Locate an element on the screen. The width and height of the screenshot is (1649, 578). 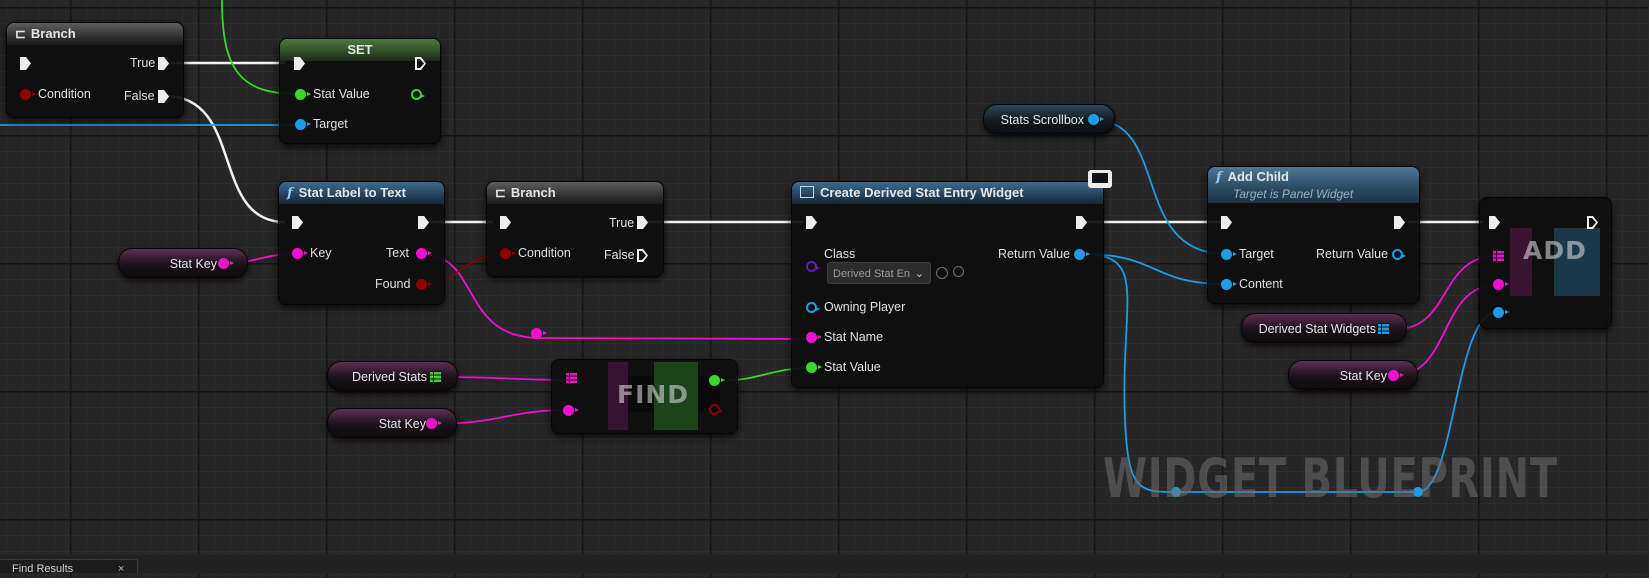
pin-content-label: Content is located at coordinates (1261, 284).